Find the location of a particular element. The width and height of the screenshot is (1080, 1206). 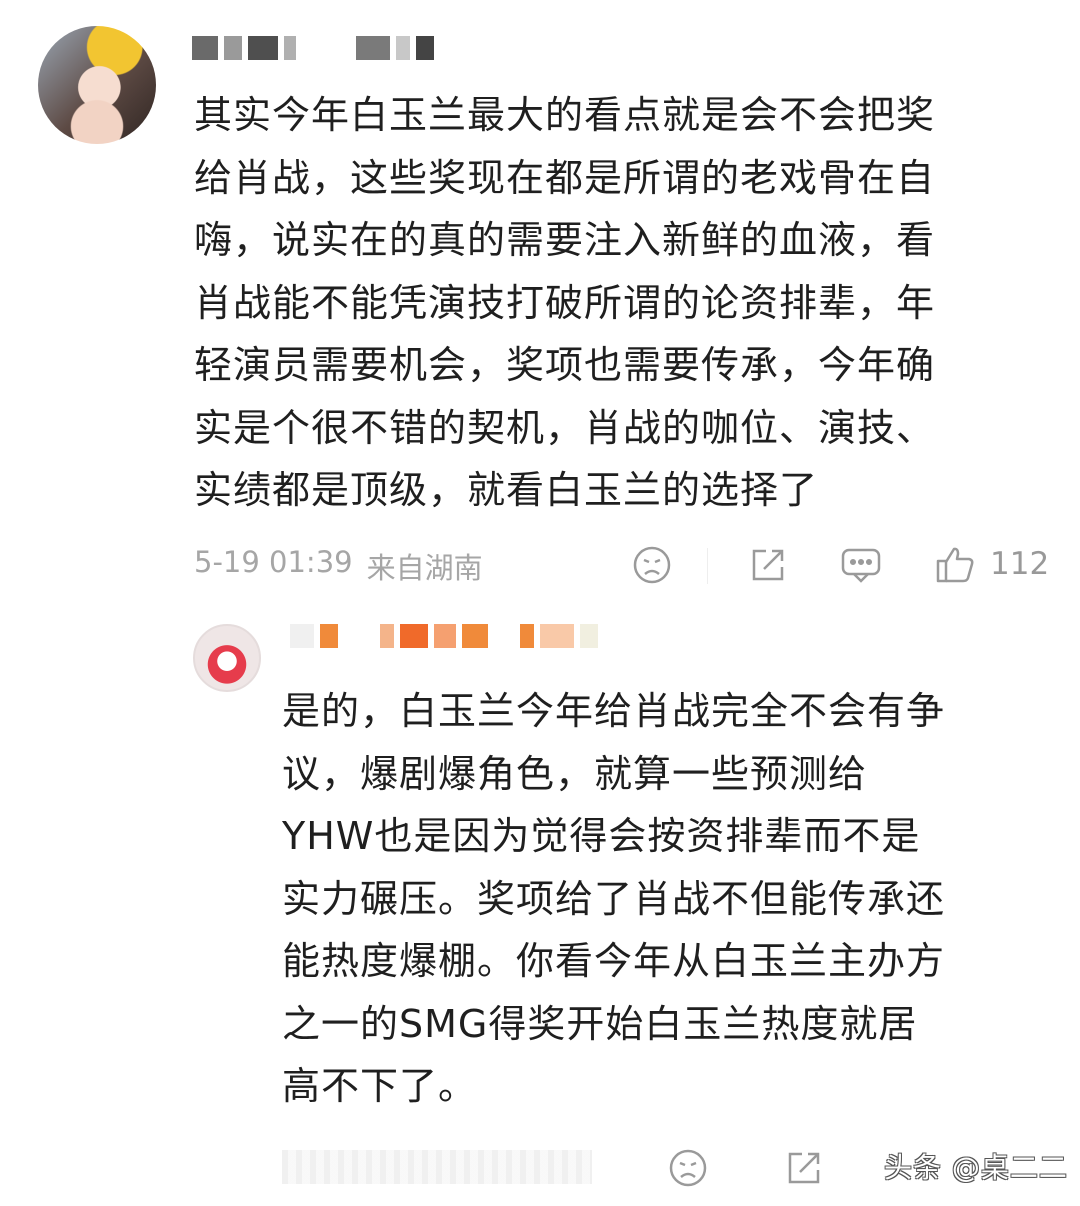

like-count: 112 is located at coordinates (1020, 564).